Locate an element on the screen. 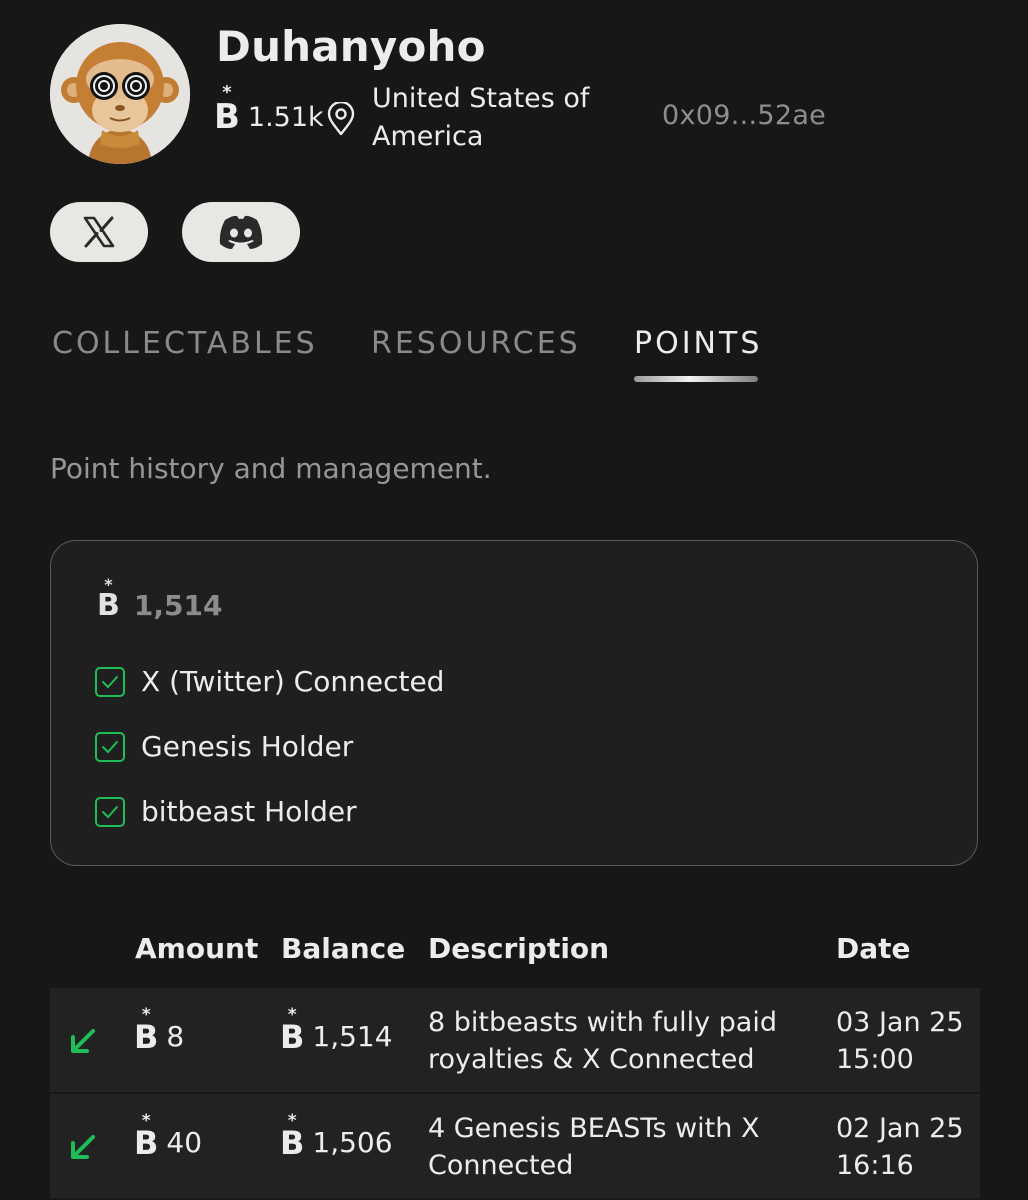 Image resolution: width=1028 pixels, height=1200 pixels. check-label: Genesis Holder is located at coordinates (247, 746).